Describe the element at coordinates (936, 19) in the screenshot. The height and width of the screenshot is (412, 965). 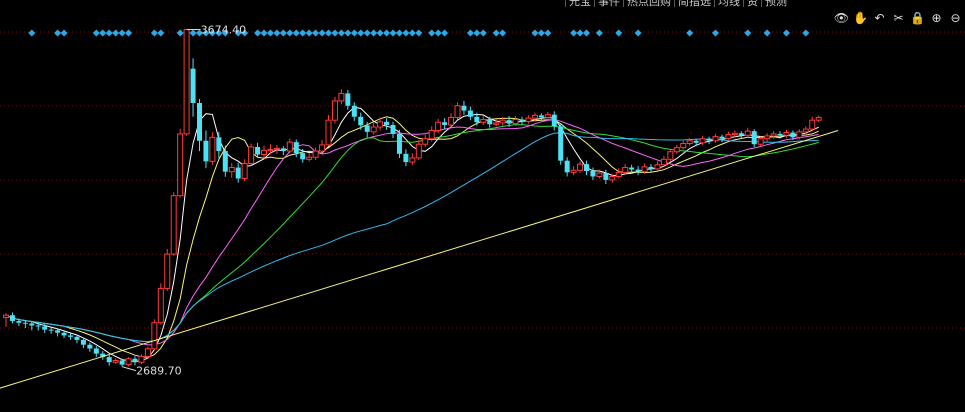
I see `zoom-in-icon: ⊕` at that location.